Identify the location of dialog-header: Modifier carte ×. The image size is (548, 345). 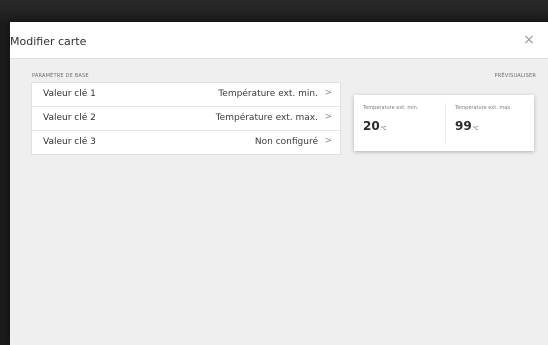
(279, 40).